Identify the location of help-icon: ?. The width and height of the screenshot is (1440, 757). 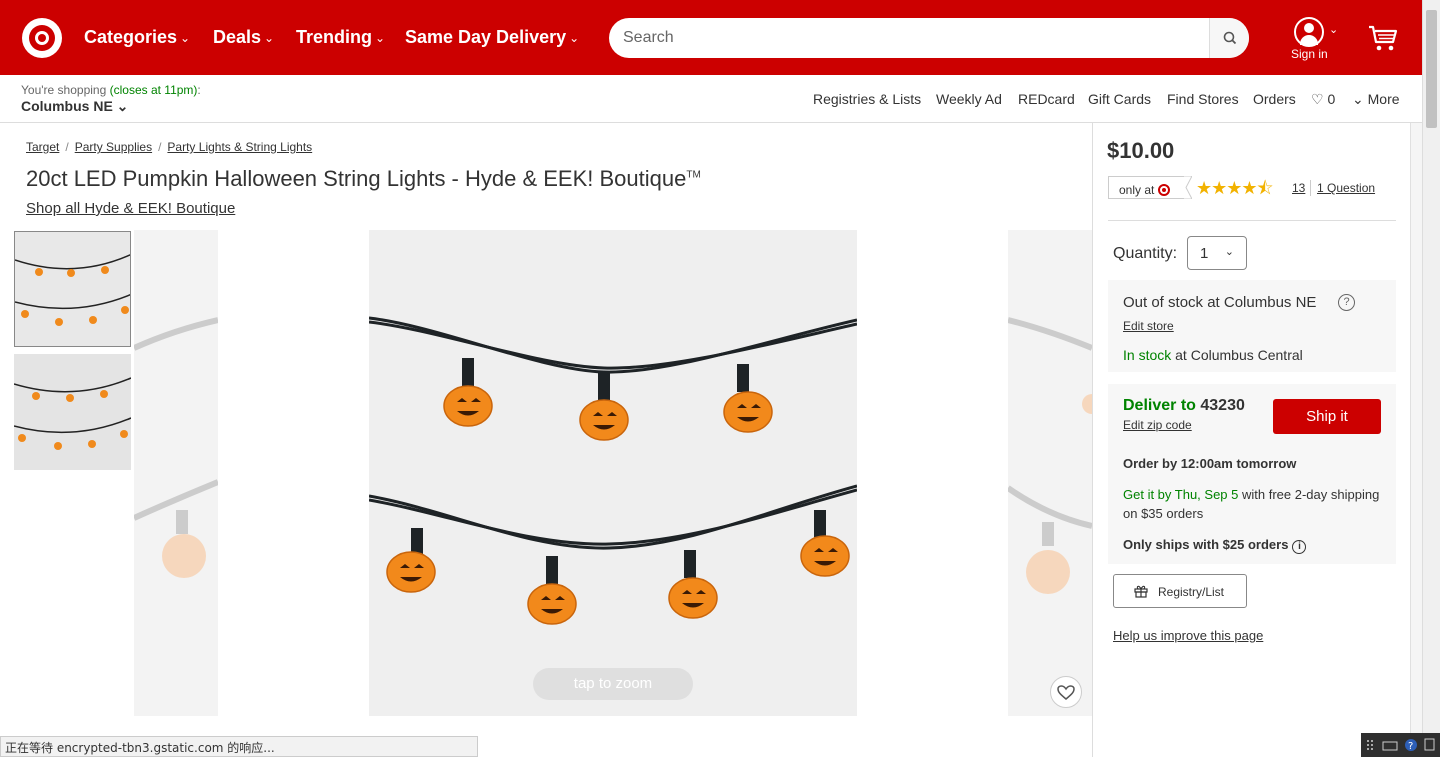
(1346, 302).